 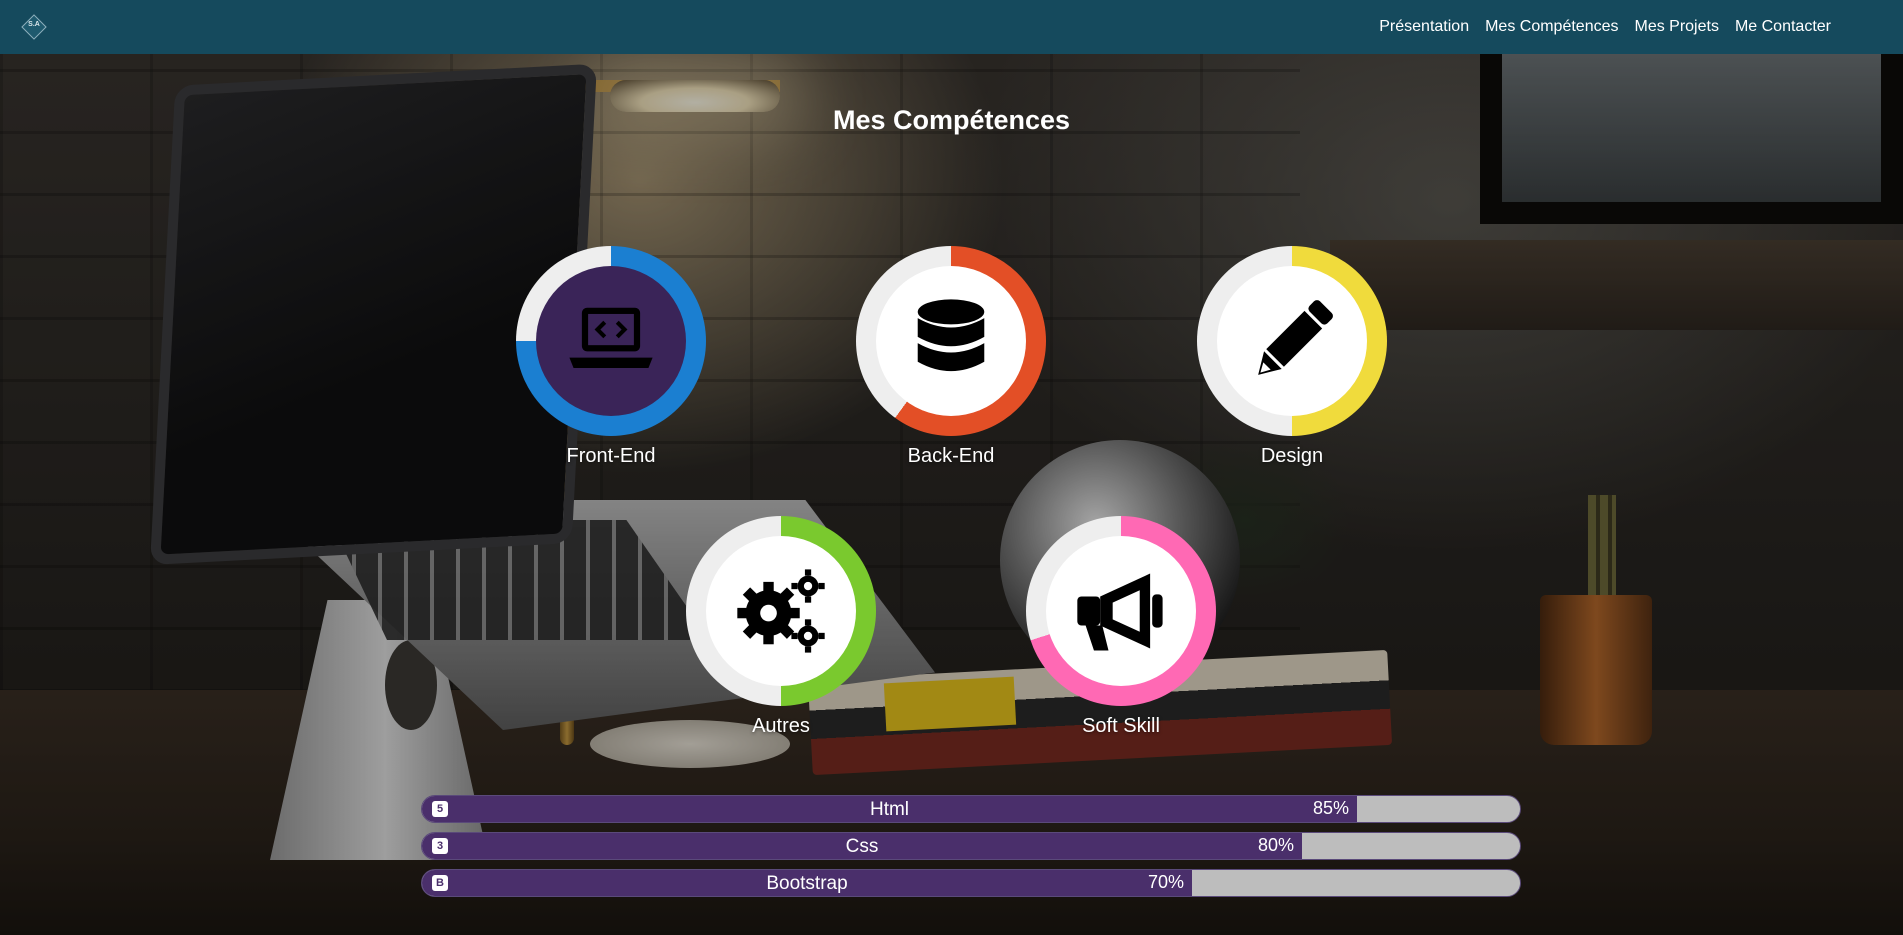 What do you see at coordinates (1424, 27) in the screenshot?
I see `nav-link-presentation: Présentation` at bounding box center [1424, 27].